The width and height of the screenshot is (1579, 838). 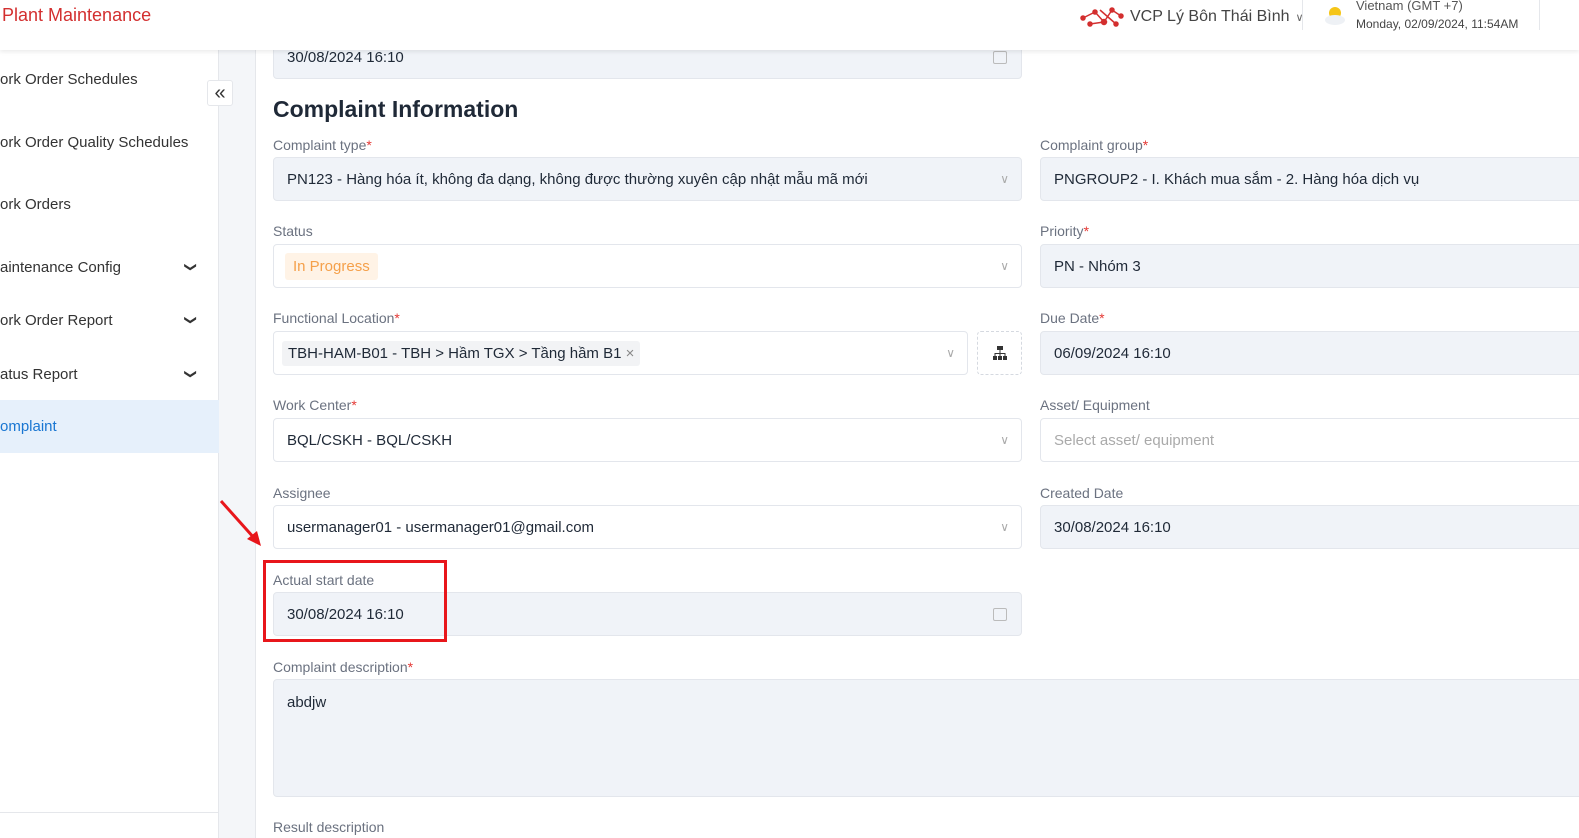 I want to click on field-label: Priority*, so click(x=1065, y=231).